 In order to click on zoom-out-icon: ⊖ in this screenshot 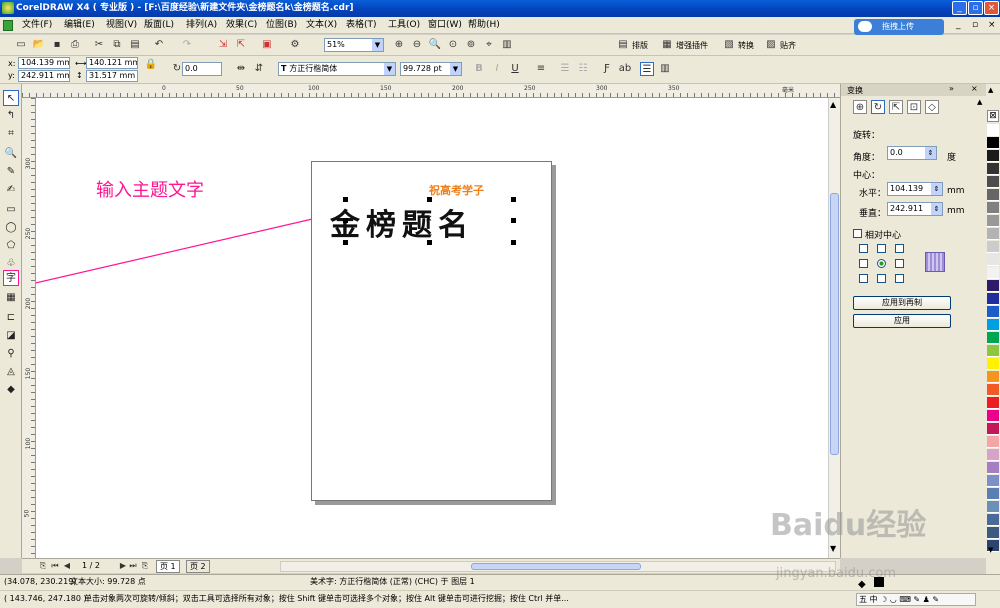, I will do `click(417, 45)`.